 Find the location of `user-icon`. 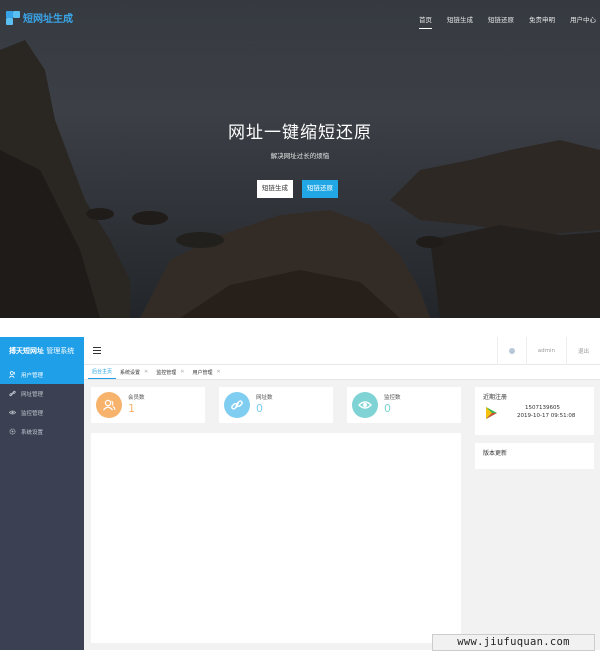

user-icon is located at coordinates (12, 374).